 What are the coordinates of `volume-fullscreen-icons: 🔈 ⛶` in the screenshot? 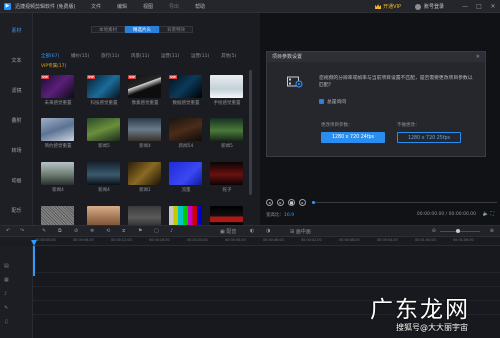 It's located at (488, 214).